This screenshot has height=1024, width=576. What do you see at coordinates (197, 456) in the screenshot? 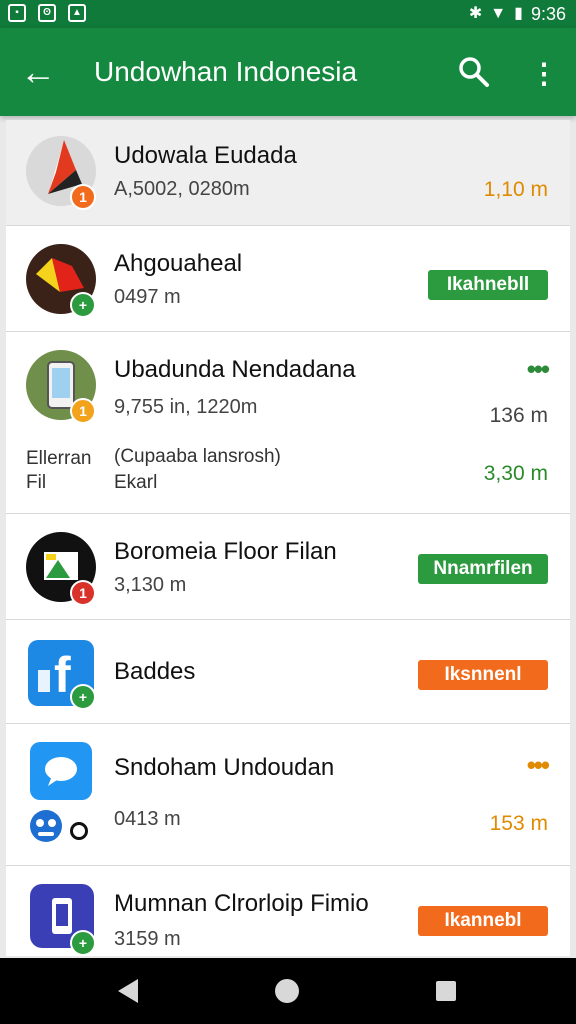
I see `extra-detail: (Cupaaba lansrosh)` at bounding box center [197, 456].